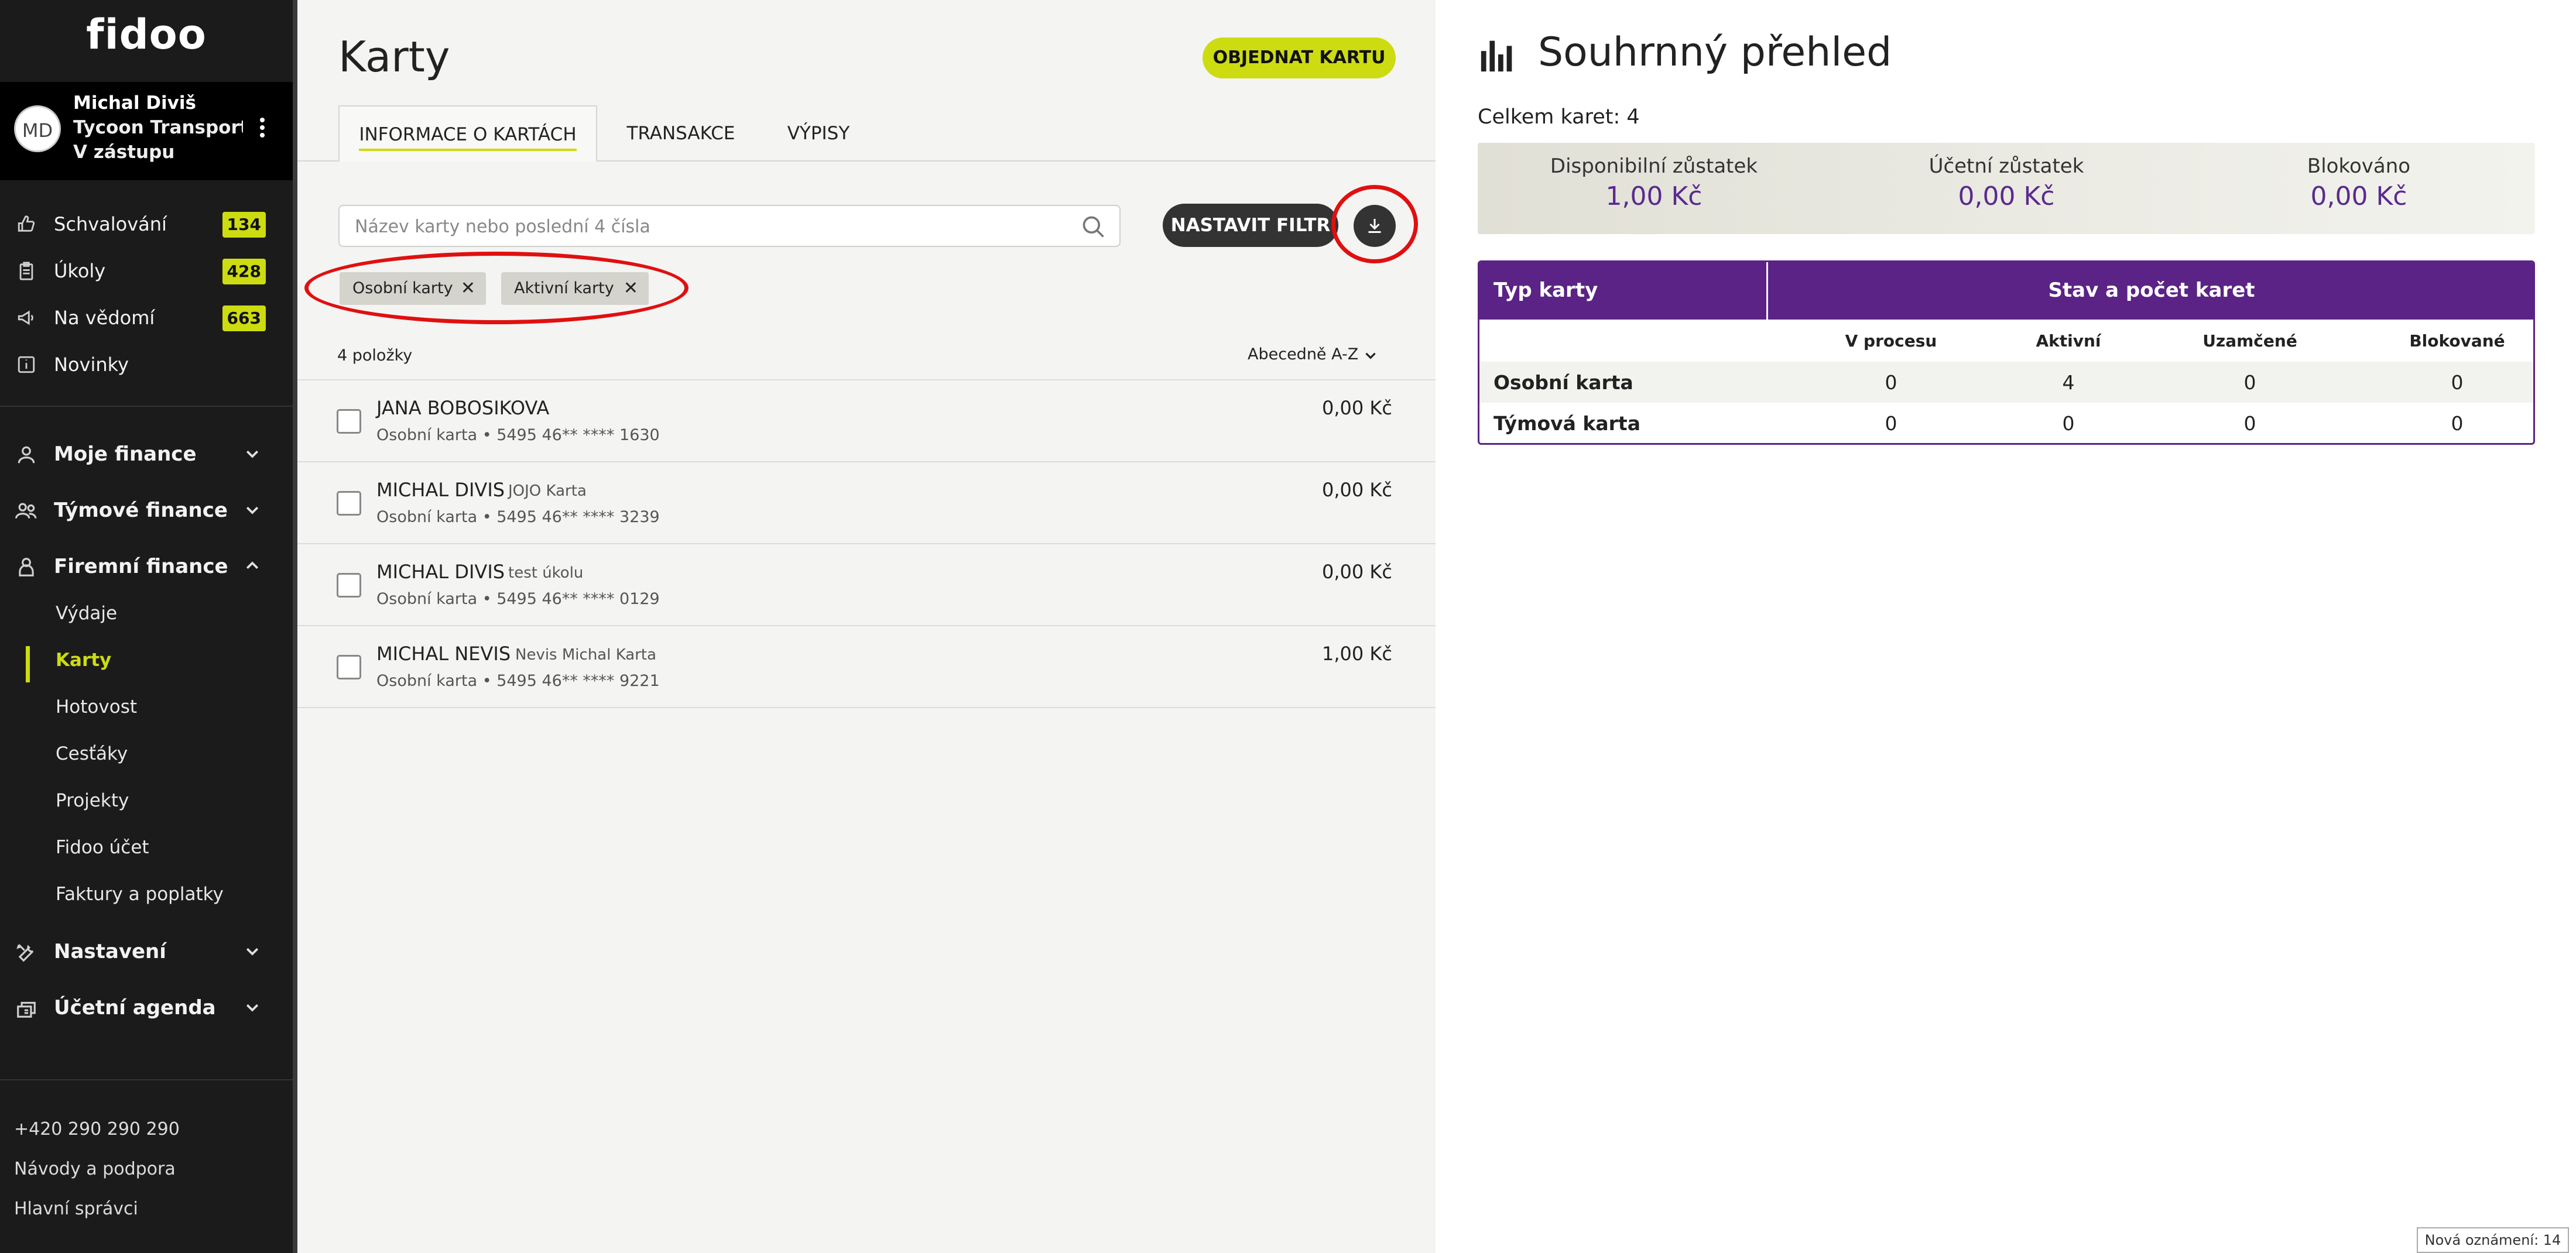  What do you see at coordinates (26, 365) in the screenshot?
I see `info-icon` at bounding box center [26, 365].